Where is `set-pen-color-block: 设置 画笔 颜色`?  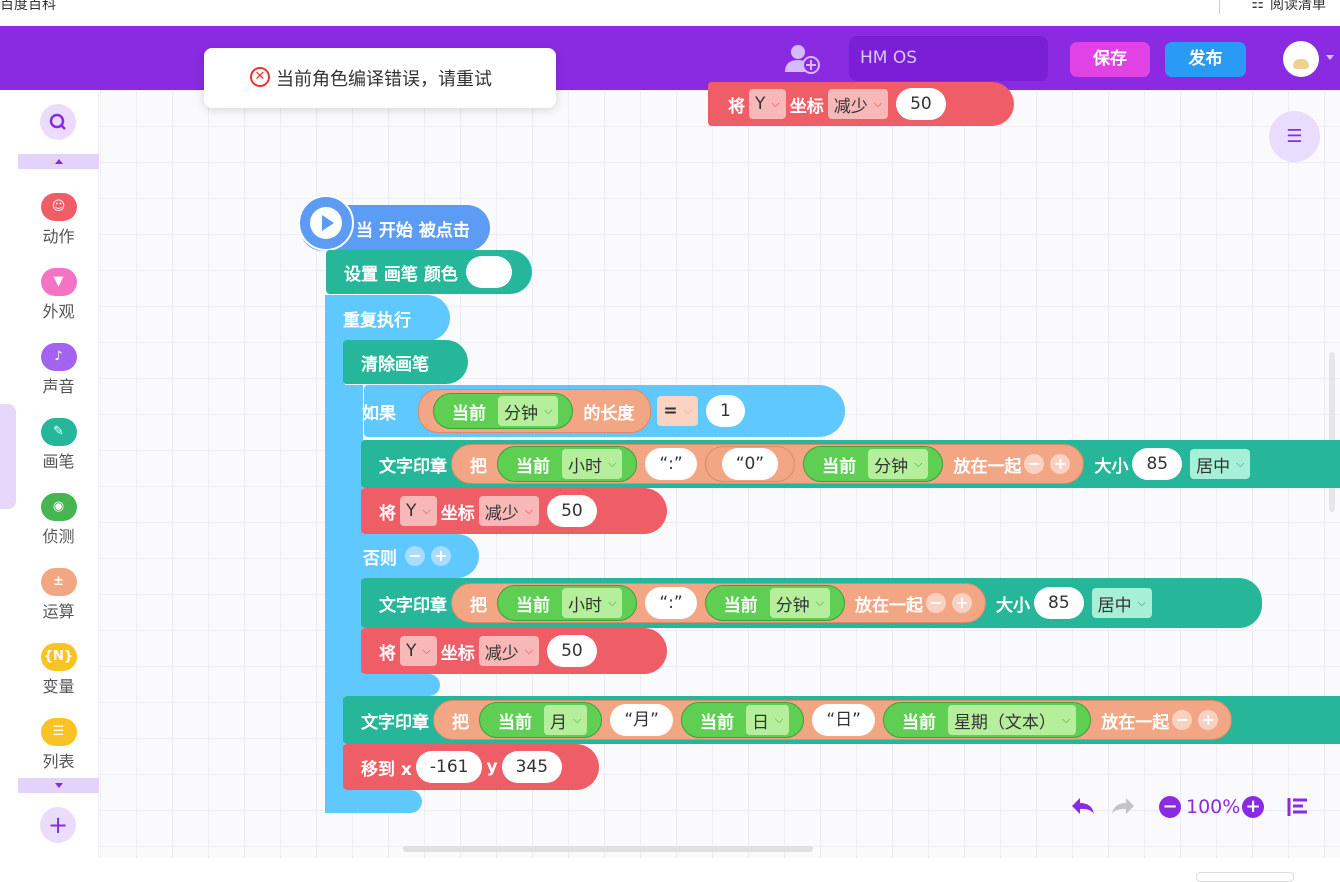 set-pen-color-block: 设置 画笔 颜色 is located at coordinates (429, 272).